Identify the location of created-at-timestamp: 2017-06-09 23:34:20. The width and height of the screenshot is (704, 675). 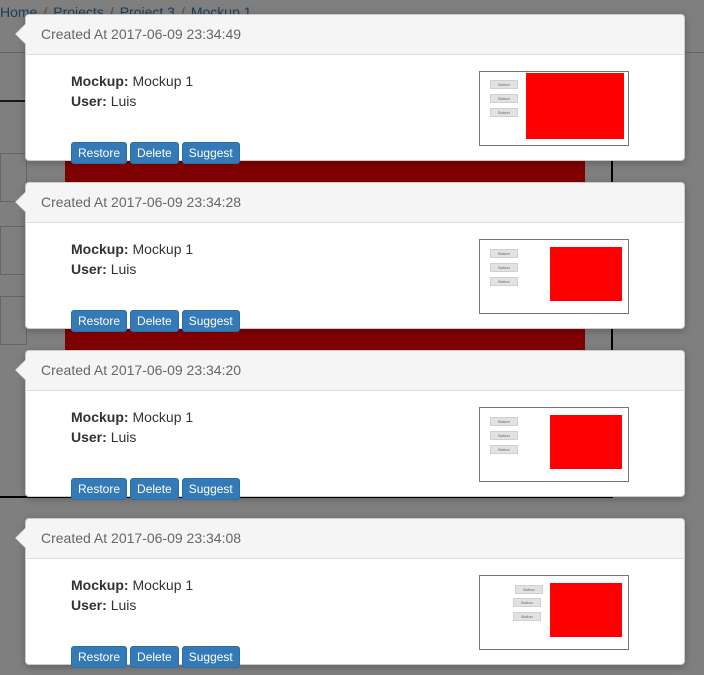
(176, 370).